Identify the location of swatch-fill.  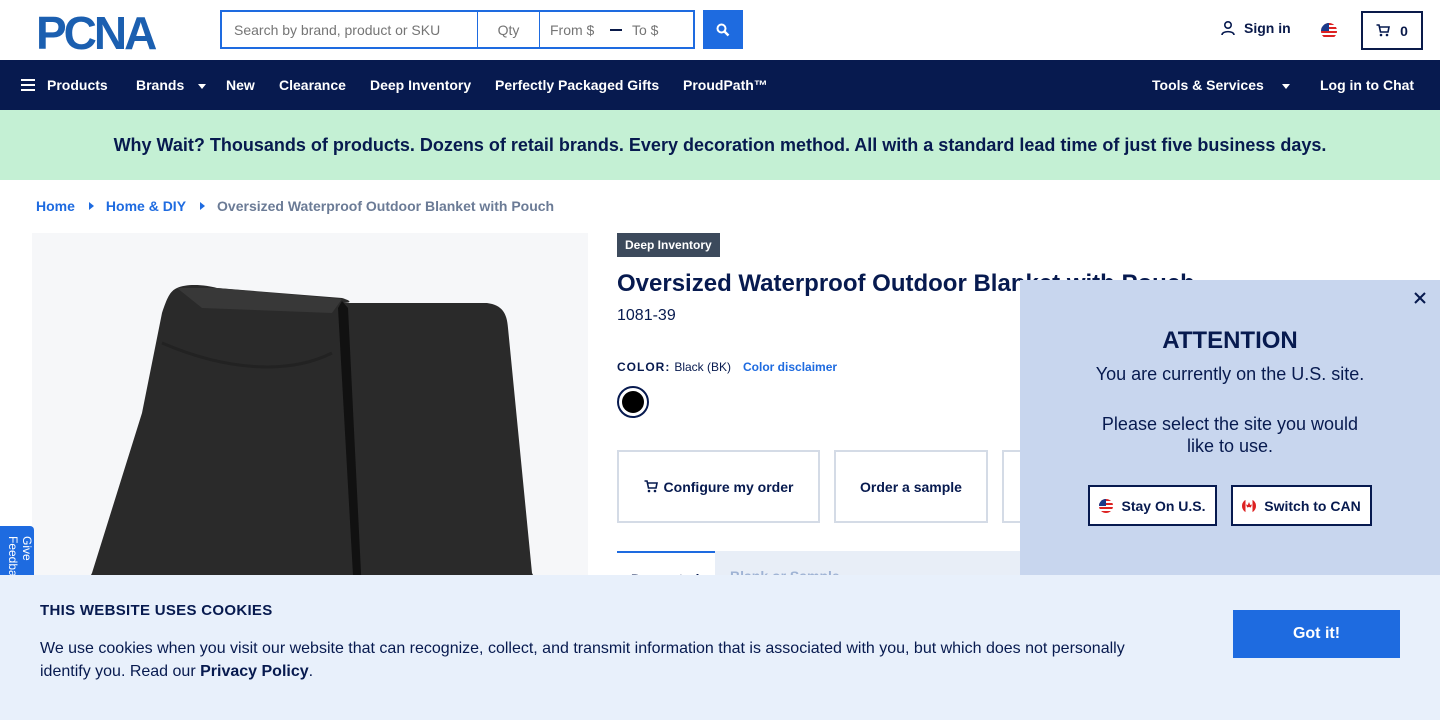
(633, 402).